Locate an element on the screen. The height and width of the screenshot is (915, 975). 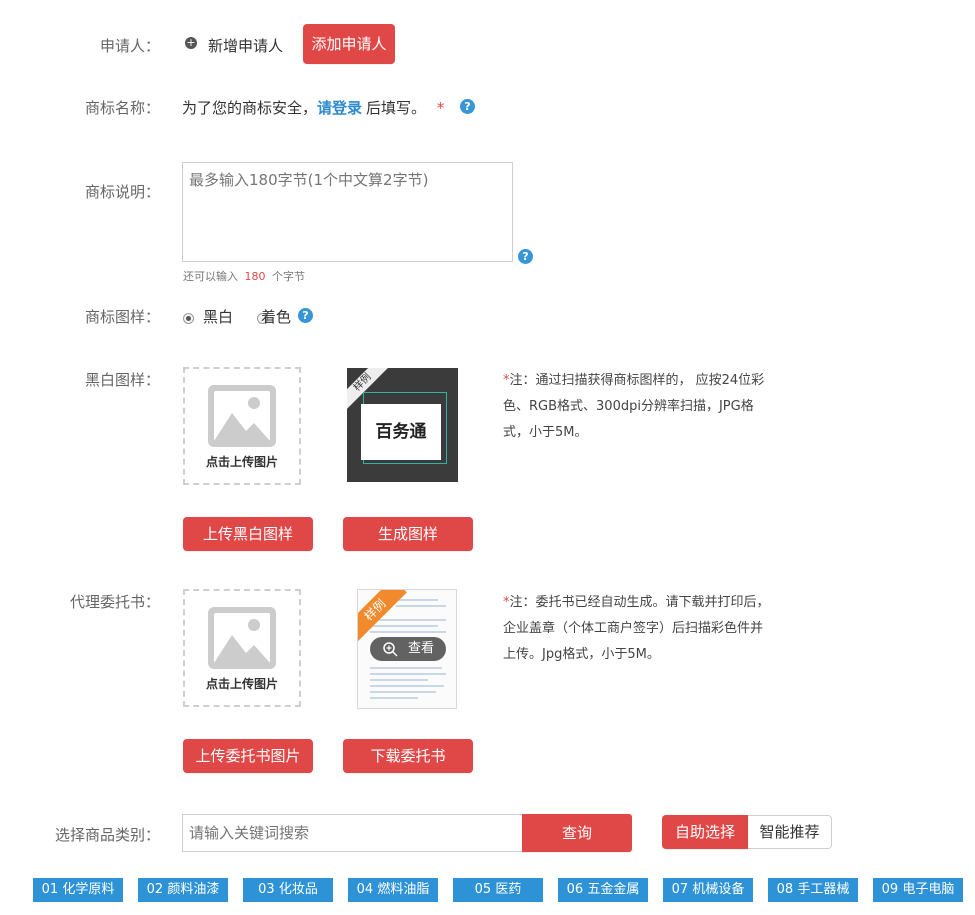
view-button: 查看 is located at coordinates (408, 649).